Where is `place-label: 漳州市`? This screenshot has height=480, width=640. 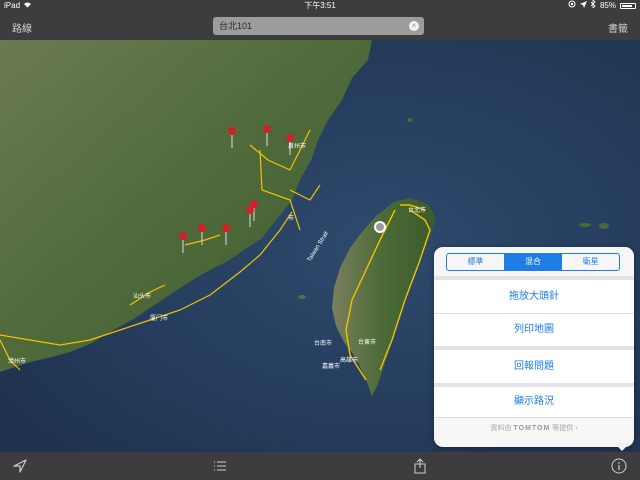
place-label: 漳州市 is located at coordinates (17, 361).